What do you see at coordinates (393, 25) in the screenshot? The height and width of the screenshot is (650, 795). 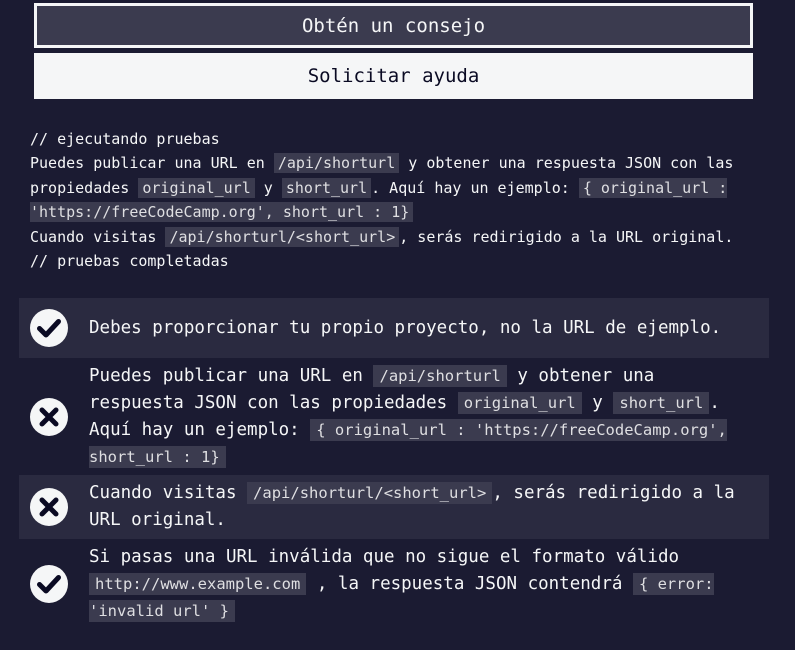 I see `get-hint-button: Obtén un consejo` at bounding box center [393, 25].